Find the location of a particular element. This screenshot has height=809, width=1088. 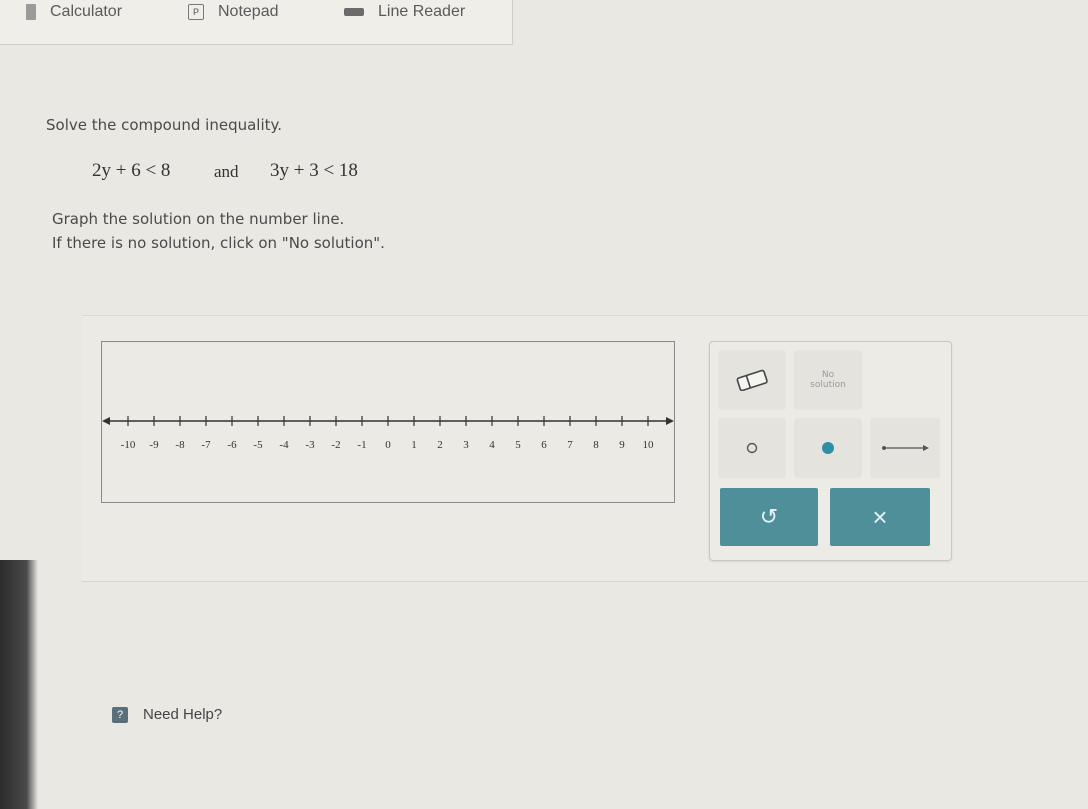

no-solution-button: No solution is located at coordinates (828, 380).